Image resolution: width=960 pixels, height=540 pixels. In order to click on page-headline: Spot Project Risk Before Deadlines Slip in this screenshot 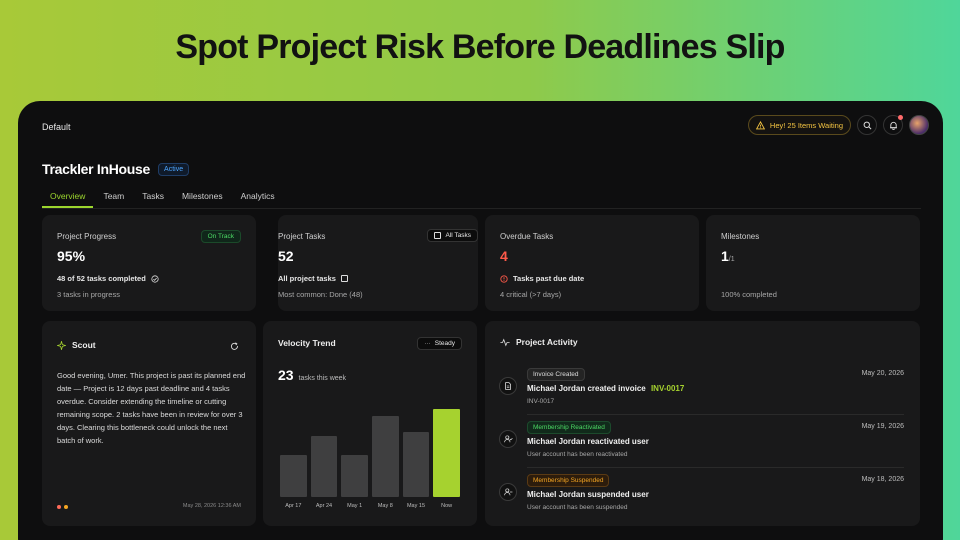, I will do `click(480, 47)`.